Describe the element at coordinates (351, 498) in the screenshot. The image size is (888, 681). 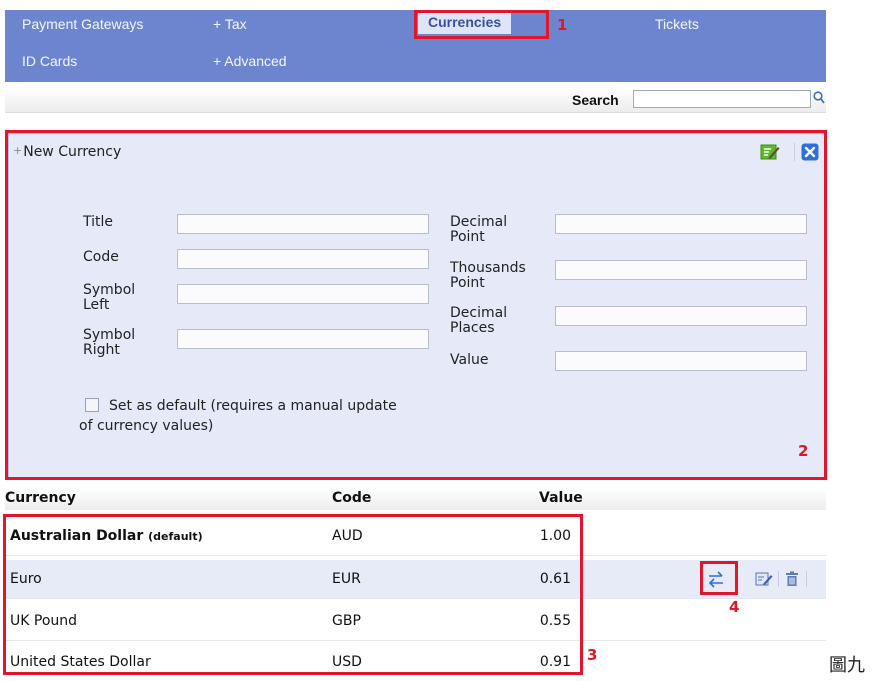
I see `column-header-code: Code` at that location.